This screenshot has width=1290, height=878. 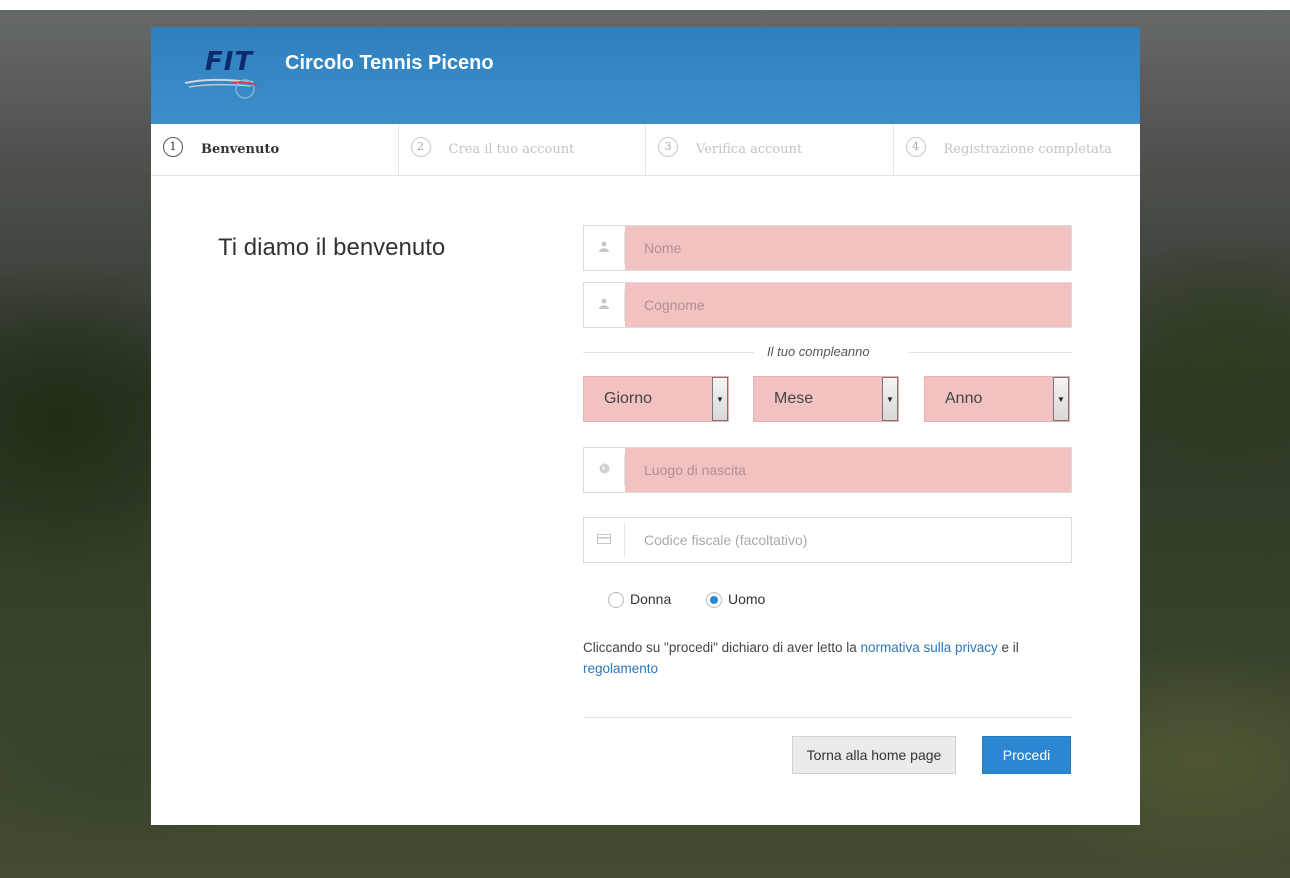 What do you see at coordinates (874, 755) in the screenshot?
I see `back-to-home-button: Torna alla home page` at bounding box center [874, 755].